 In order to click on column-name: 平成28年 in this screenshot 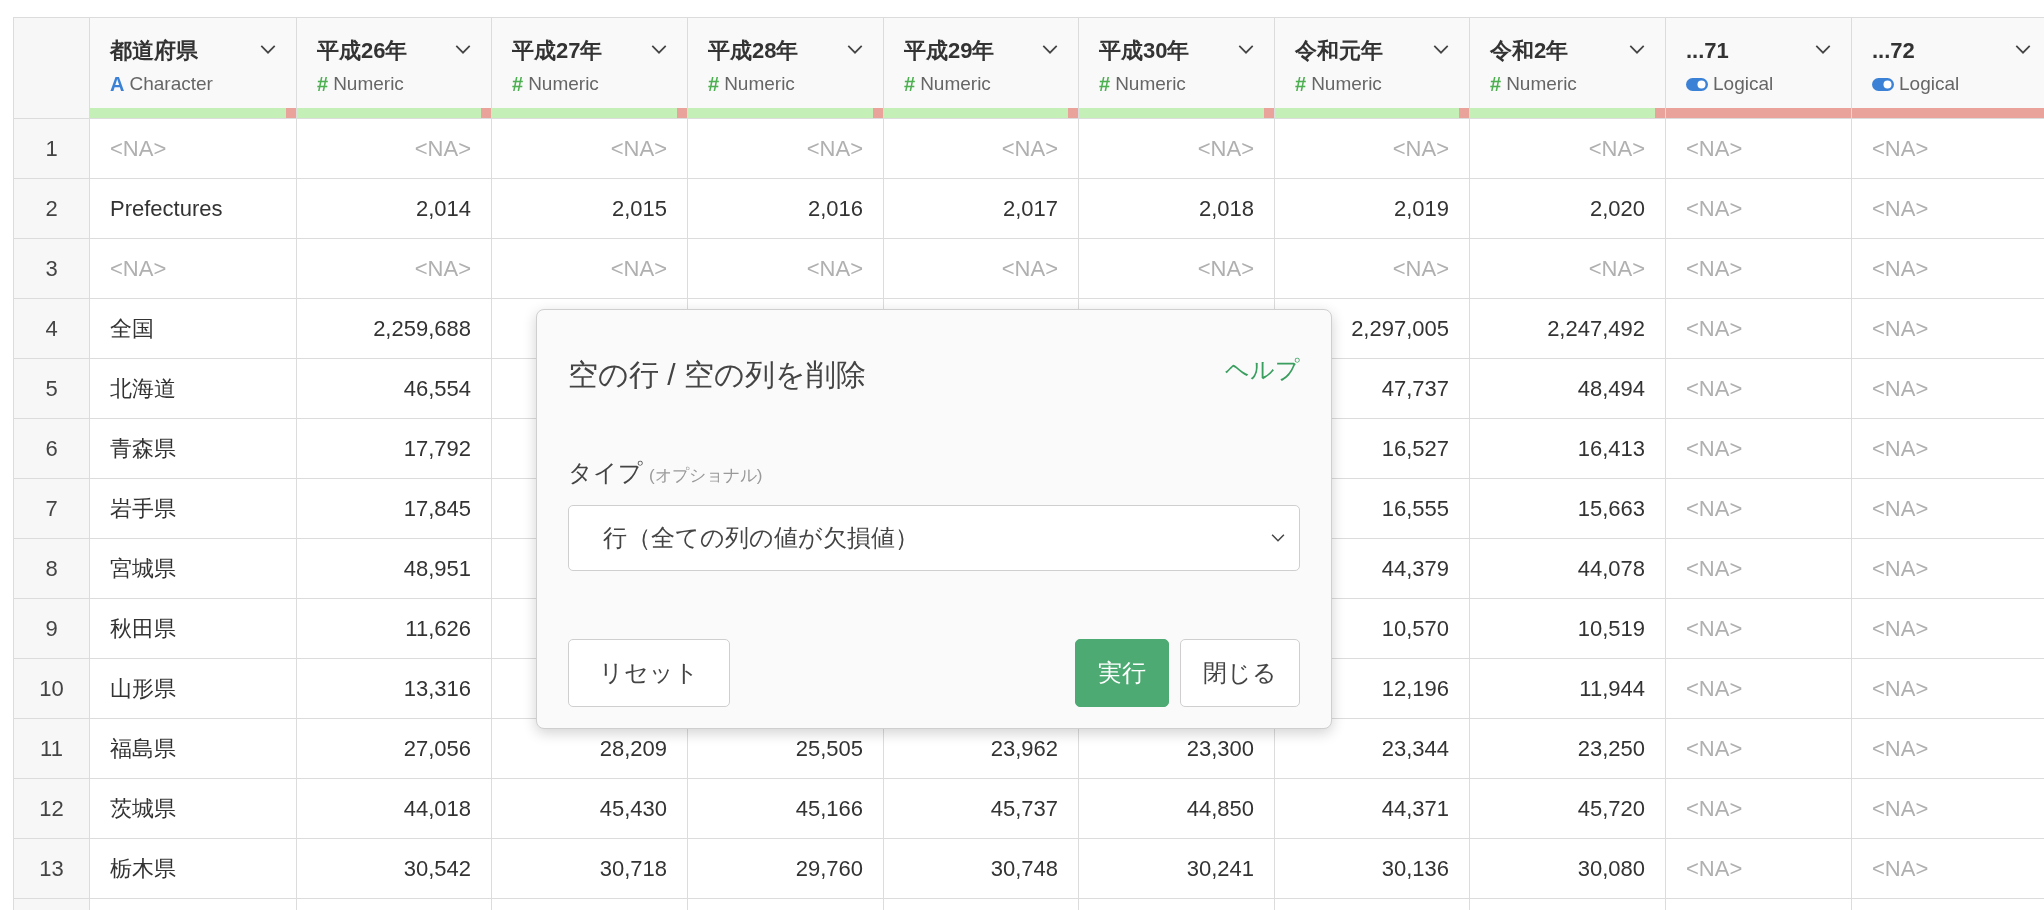, I will do `click(753, 50)`.